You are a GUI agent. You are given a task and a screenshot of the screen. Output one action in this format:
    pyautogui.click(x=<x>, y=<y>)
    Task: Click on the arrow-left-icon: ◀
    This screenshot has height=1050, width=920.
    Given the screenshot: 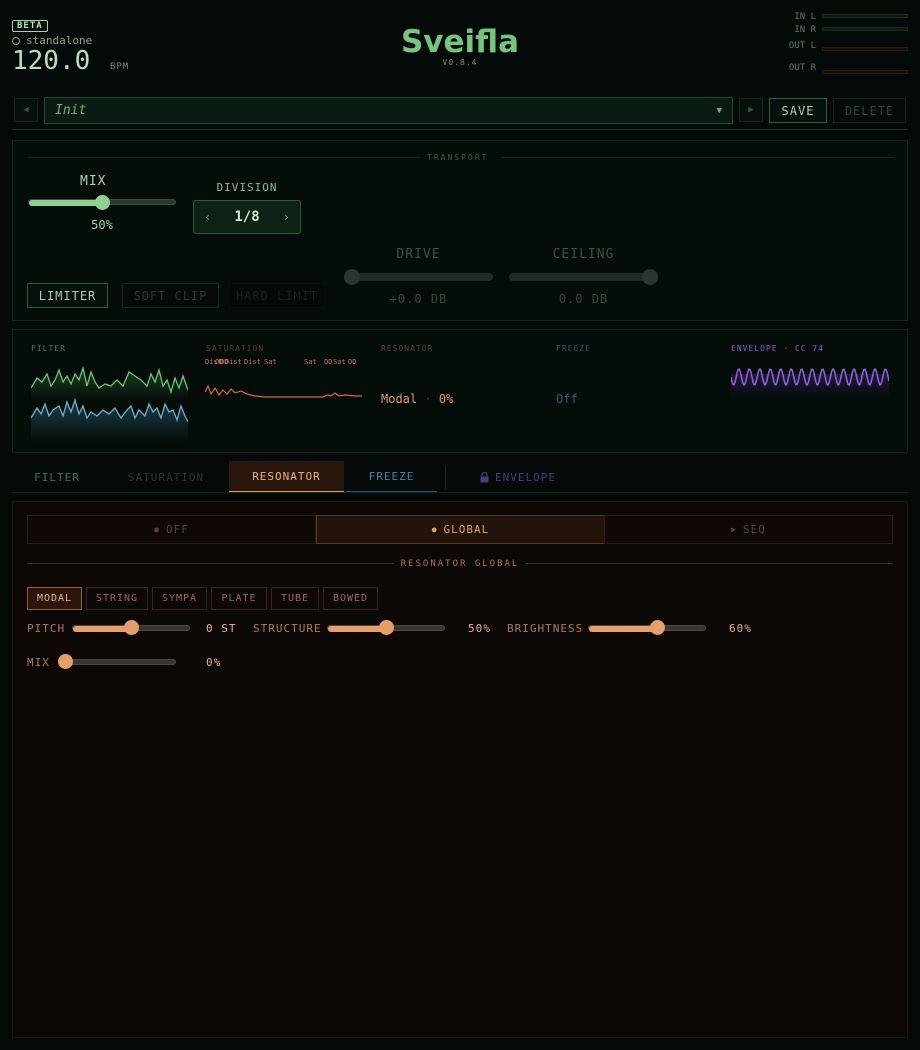 What is the action you would take?
    pyautogui.click(x=26, y=110)
    